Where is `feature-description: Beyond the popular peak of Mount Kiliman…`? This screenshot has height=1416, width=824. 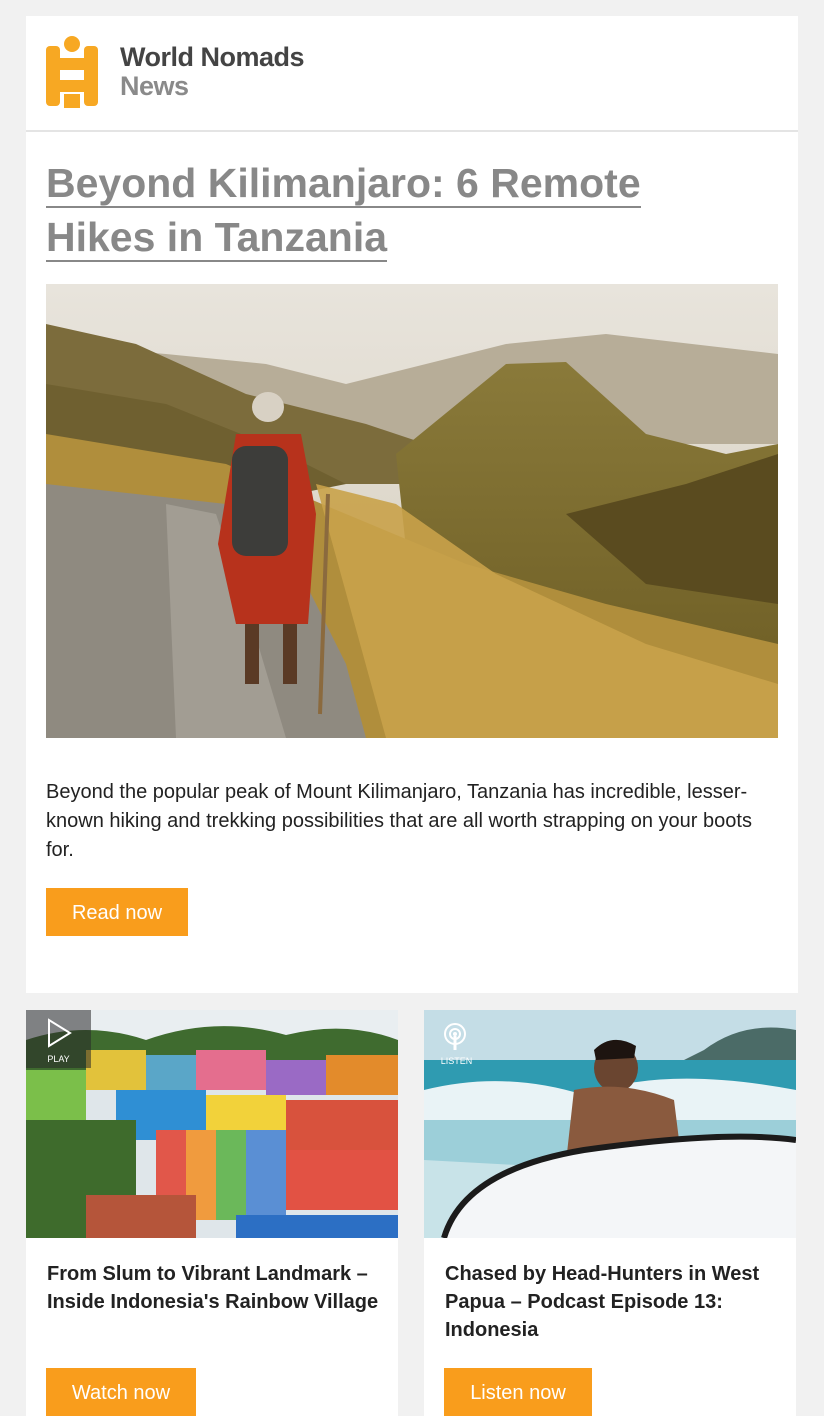
feature-description: Beyond the popular peak of Mount Kiliman… is located at coordinates (399, 821).